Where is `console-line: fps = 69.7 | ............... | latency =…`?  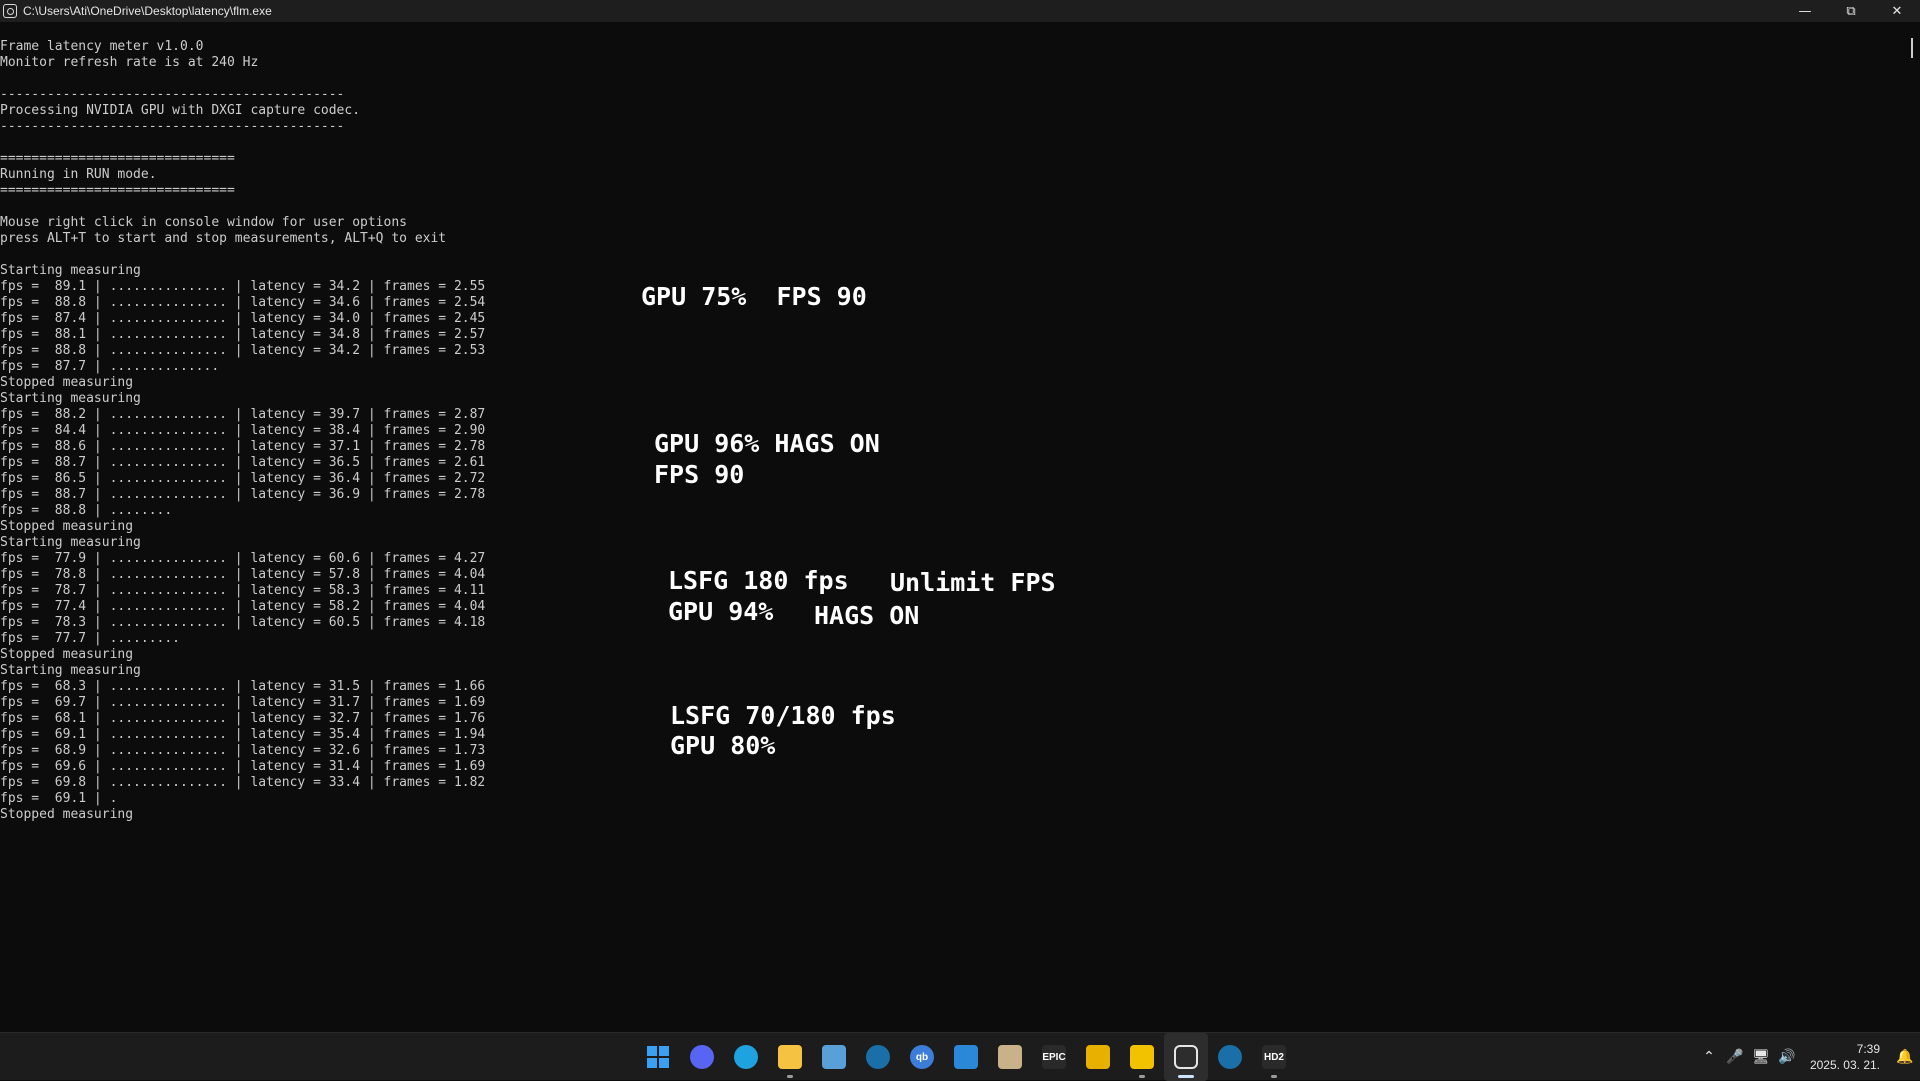 console-line: fps = 69.7 | ............... | latency =… is located at coordinates (243, 702).